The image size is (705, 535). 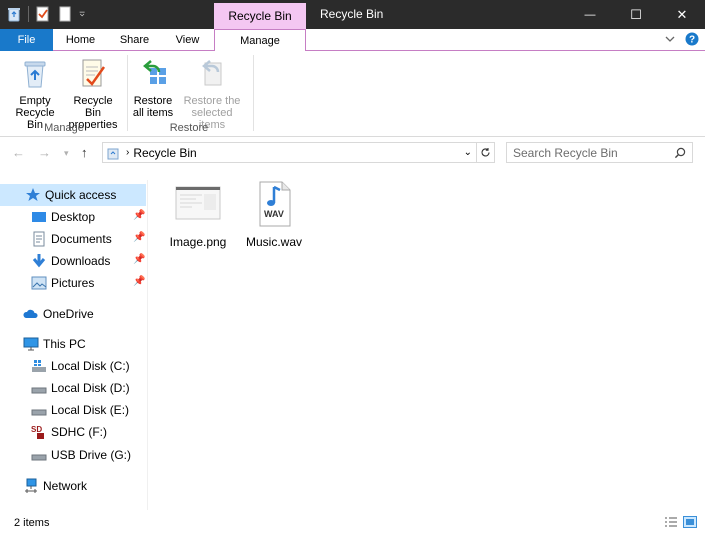 I want to click on restore-all-line-1: Restore, so click(x=153, y=101).